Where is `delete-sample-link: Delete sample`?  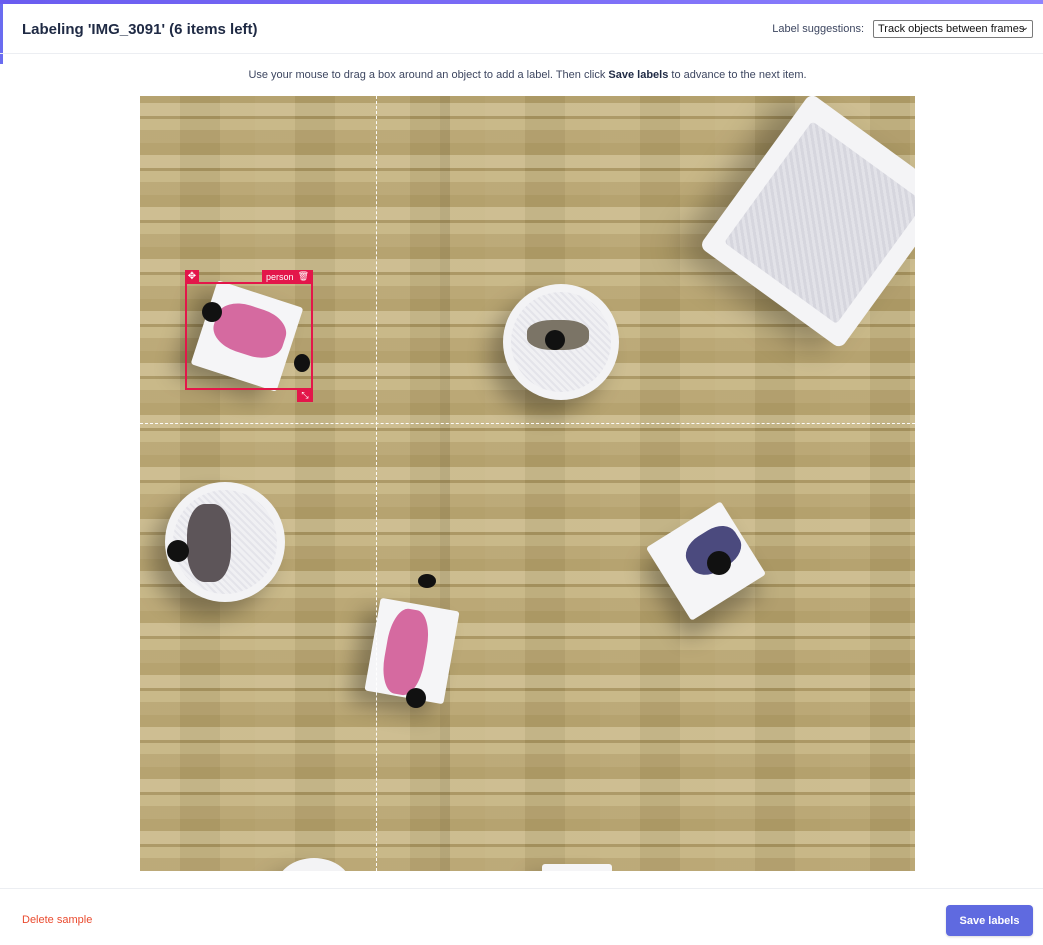
delete-sample-link: Delete sample is located at coordinates (57, 920).